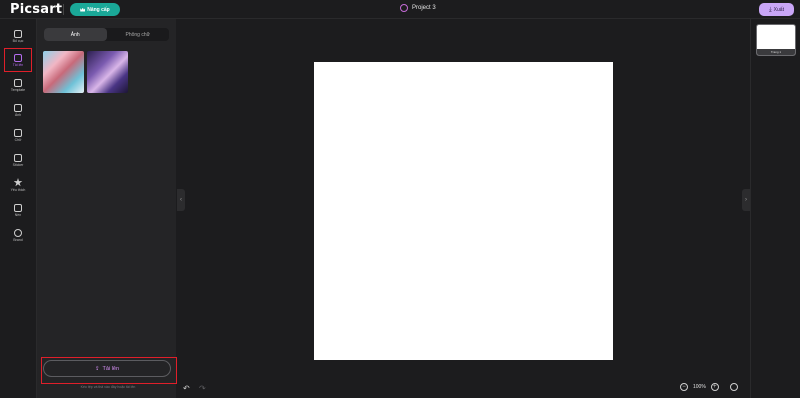  What do you see at coordinates (186, 388) in the screenshot?
I see `undo-icon: ↶` at bounding box center [186, 388].